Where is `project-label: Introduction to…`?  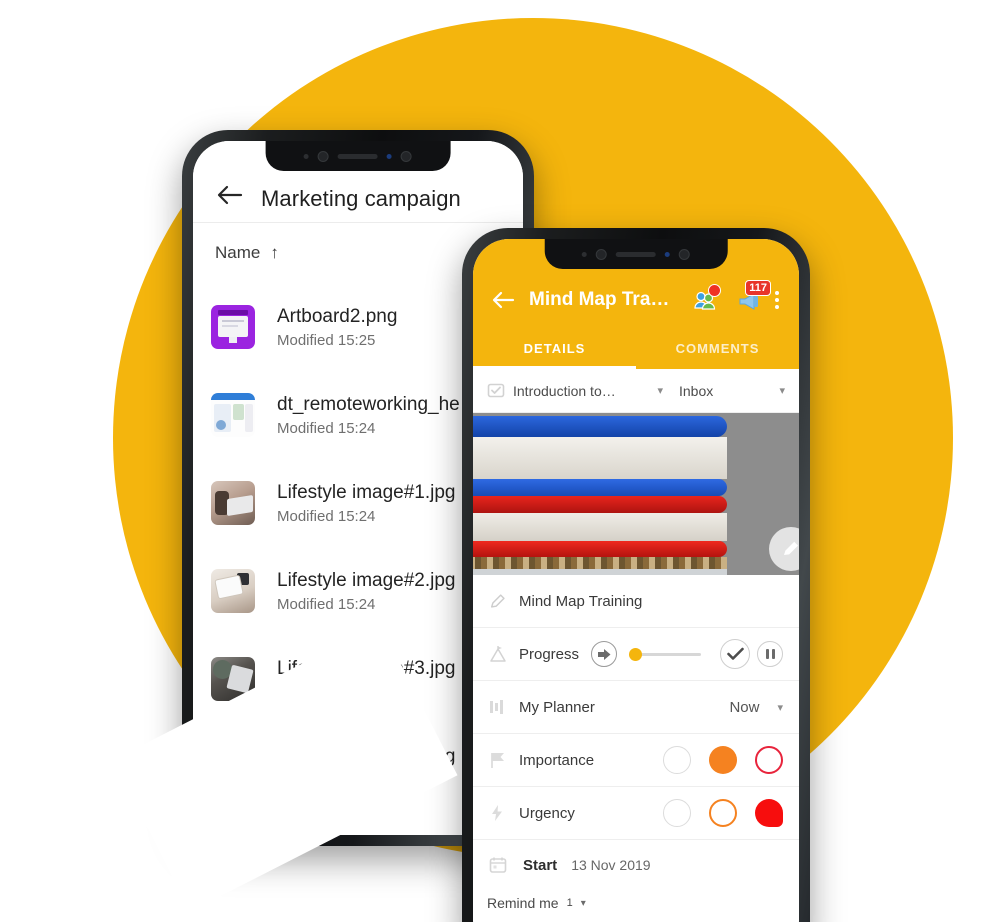 project-label: Introduction to… is located at coordinates (564, 390).